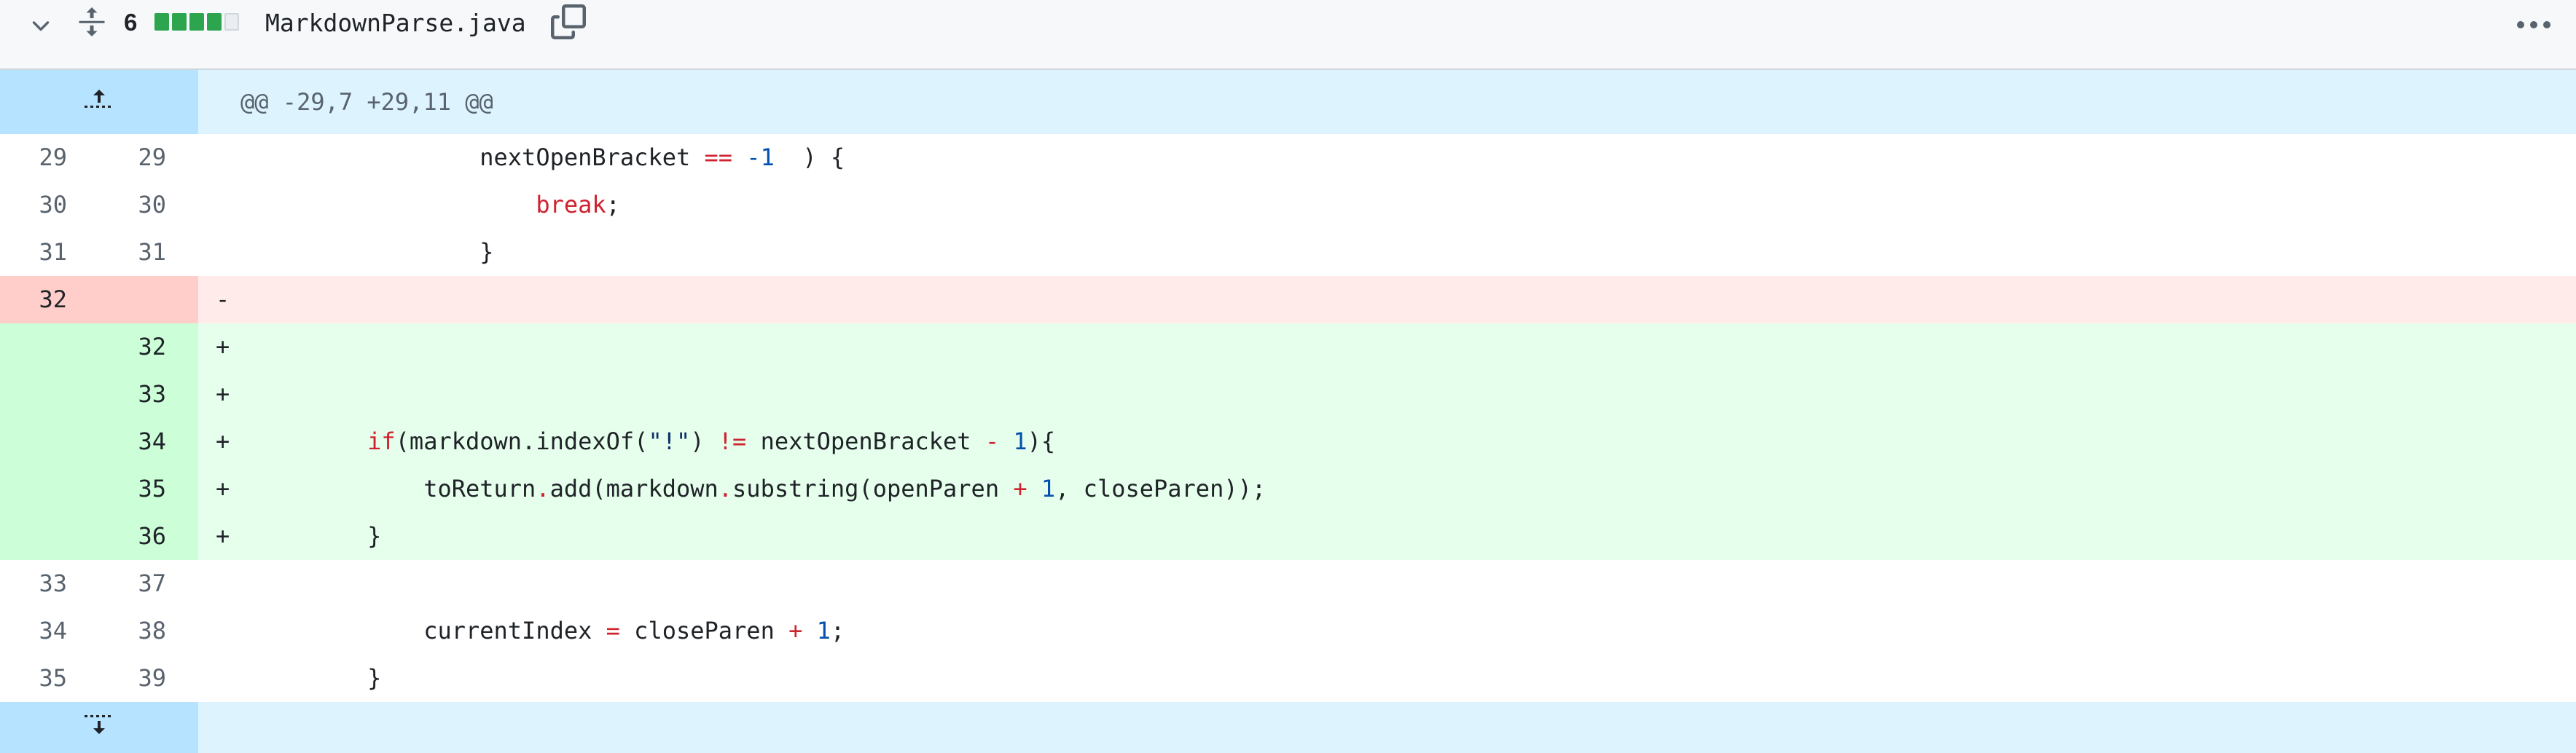 The image size is (2576, 753). I want to click on old-line-number: 32, so click(49, 299).